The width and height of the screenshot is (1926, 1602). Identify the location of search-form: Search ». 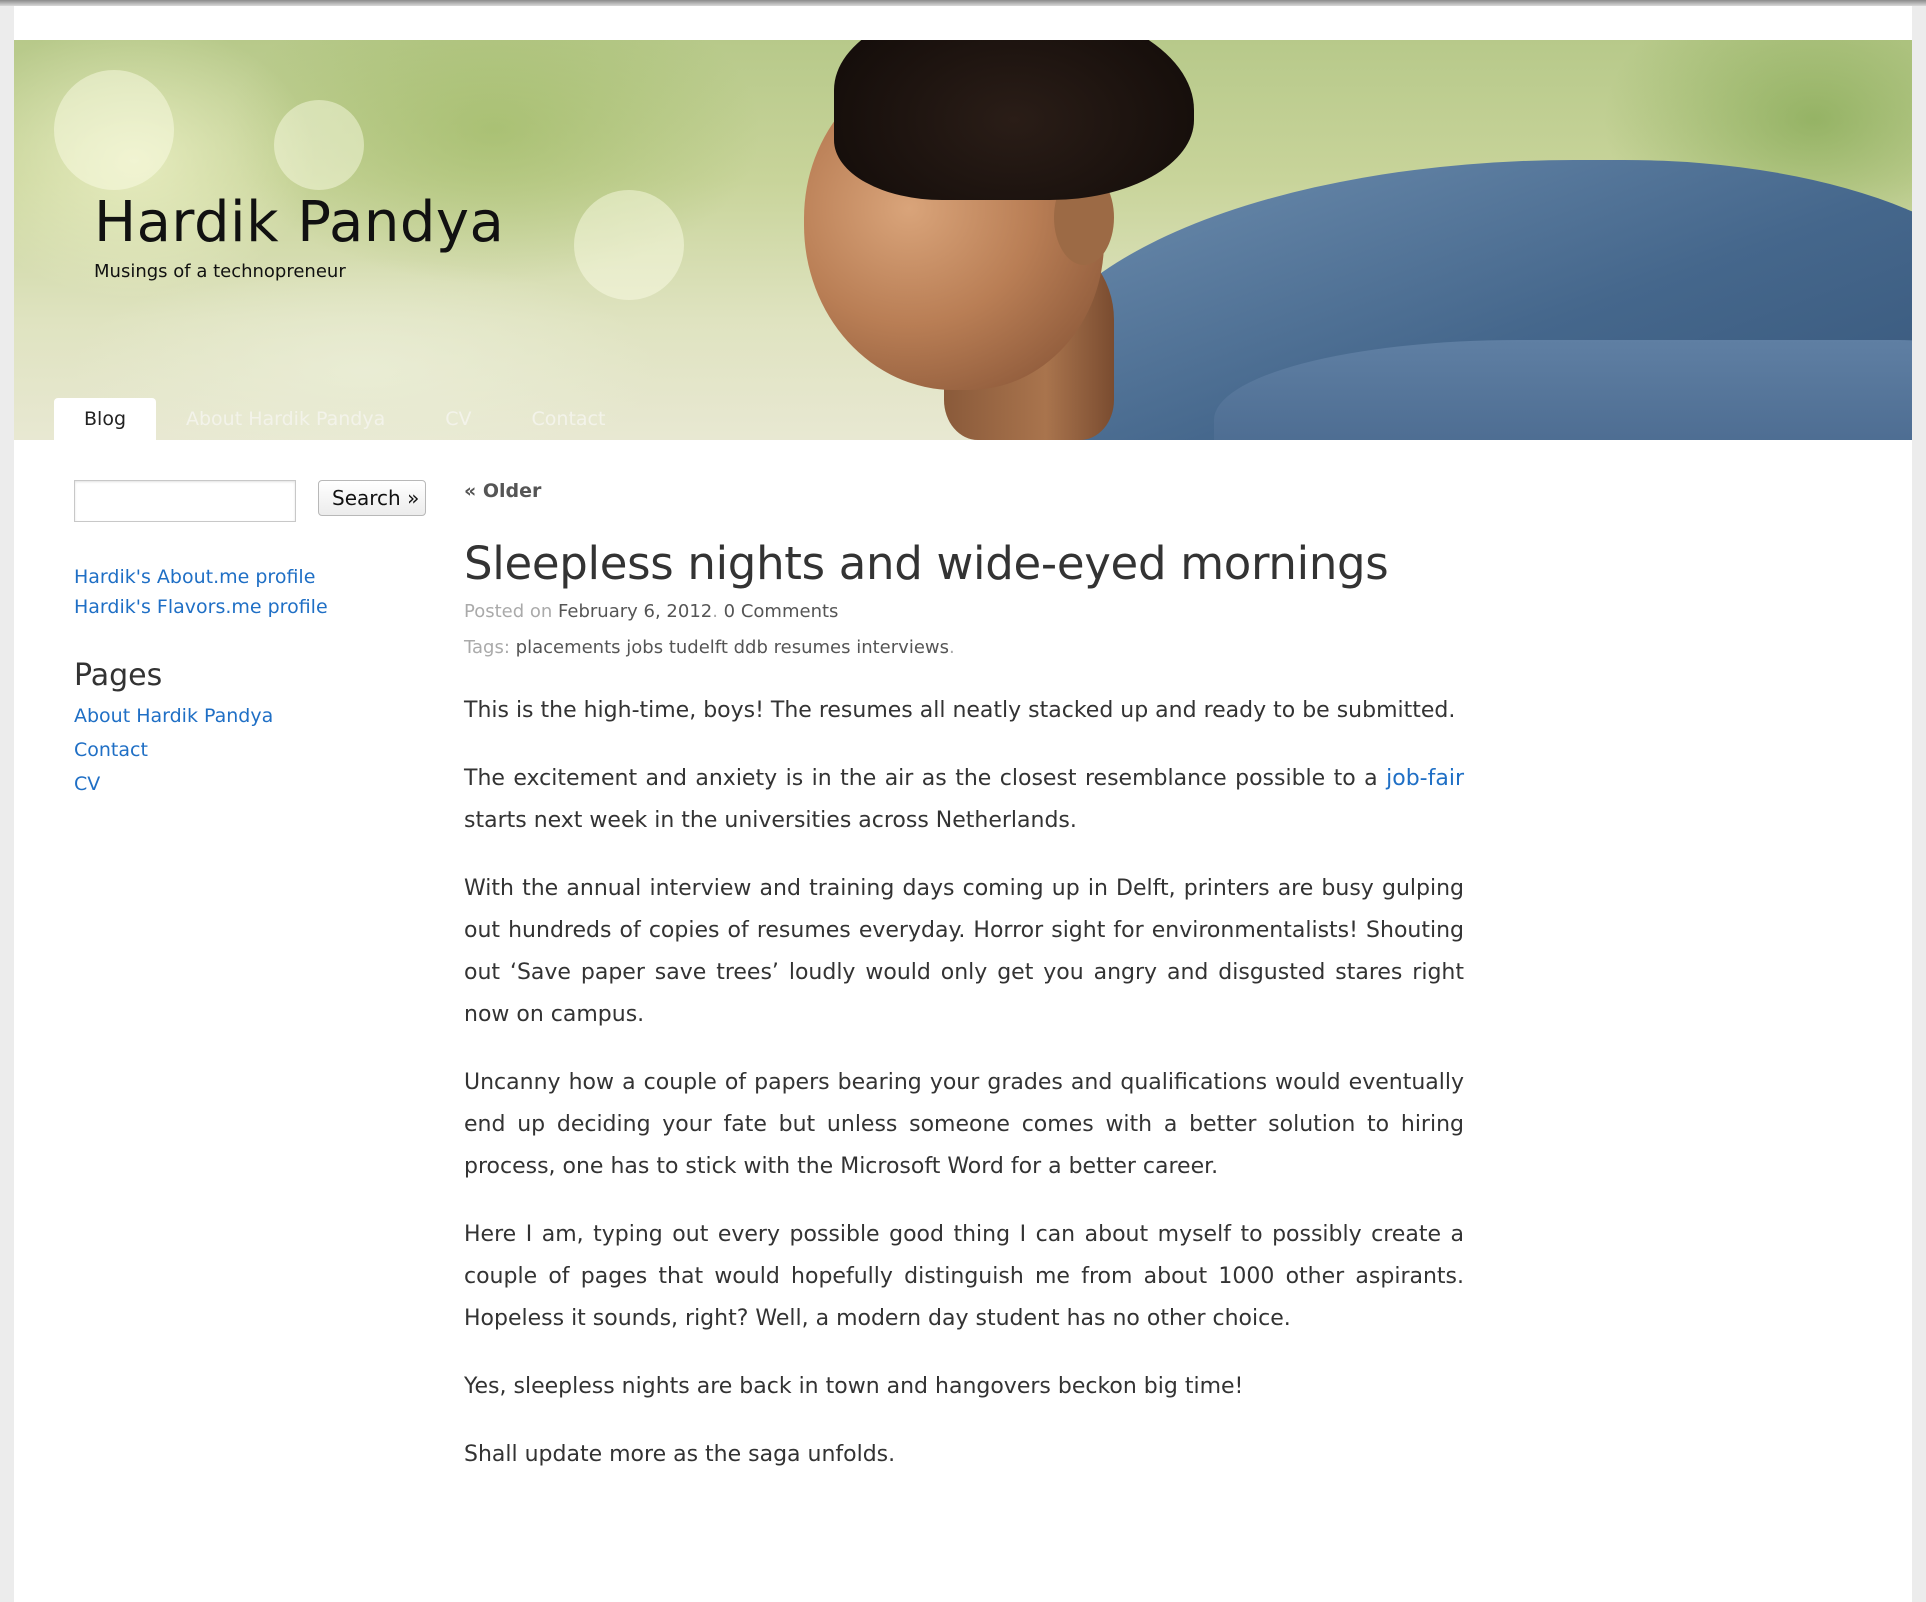
(254, 501).